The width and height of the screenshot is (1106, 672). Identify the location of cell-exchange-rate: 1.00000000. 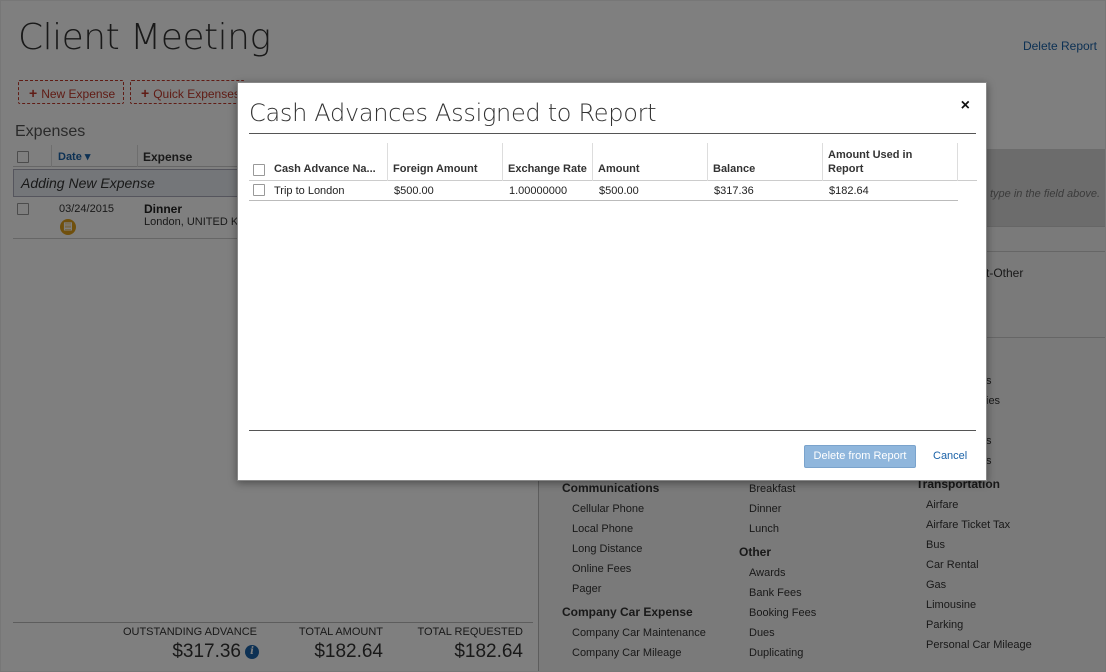
(538, 191).